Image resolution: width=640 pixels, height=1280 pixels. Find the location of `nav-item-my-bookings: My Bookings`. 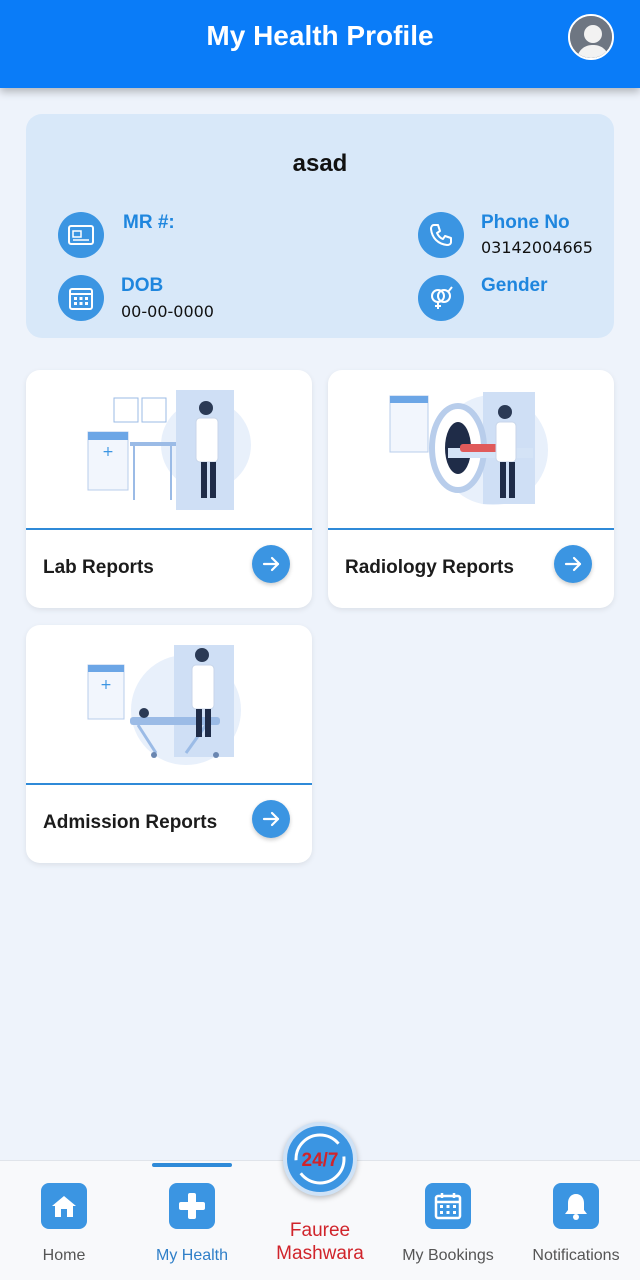

nav-item-my-bookings: My Bookings is located at coordinates (448, 1220).